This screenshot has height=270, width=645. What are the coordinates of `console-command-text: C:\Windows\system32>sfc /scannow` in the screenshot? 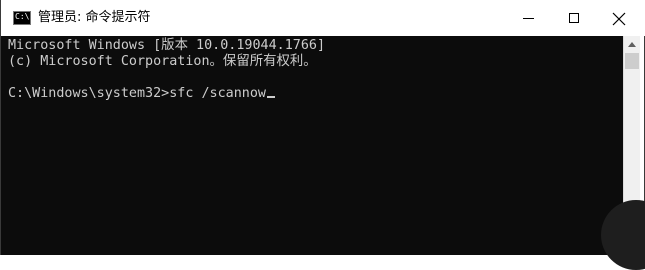 It's located at (137, 93).